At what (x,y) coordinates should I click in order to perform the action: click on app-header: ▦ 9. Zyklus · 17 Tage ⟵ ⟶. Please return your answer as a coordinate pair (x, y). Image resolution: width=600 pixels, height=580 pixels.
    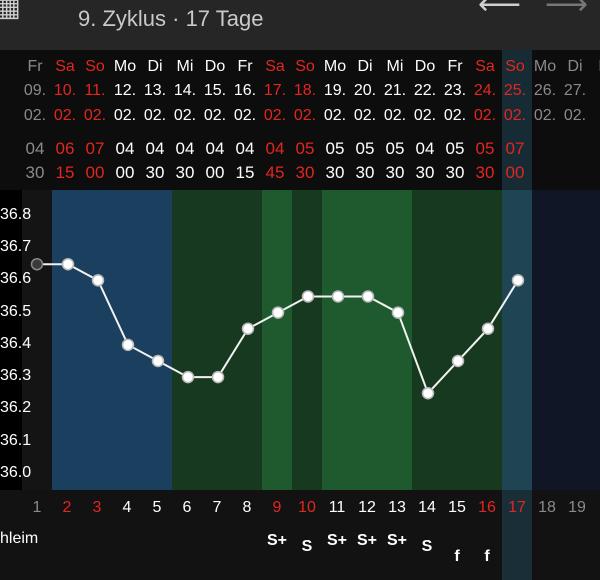
    Looking at the image, I should click on (300, 25).